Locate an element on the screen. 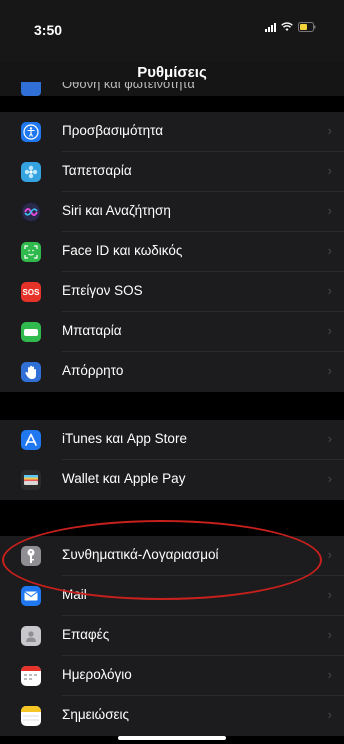  row-label: Wallet και Apple Pay is located at coordinates (124, 478).